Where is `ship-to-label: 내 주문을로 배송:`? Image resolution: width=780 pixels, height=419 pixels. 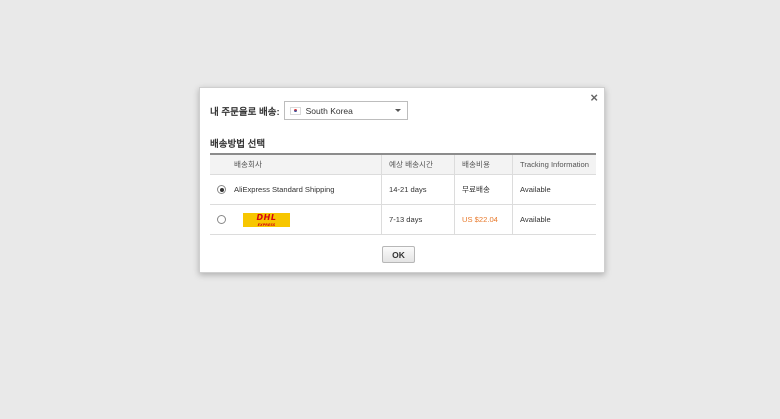 ship-to-label: 내 주문을로 배송: is located at coordinates (245, 112).